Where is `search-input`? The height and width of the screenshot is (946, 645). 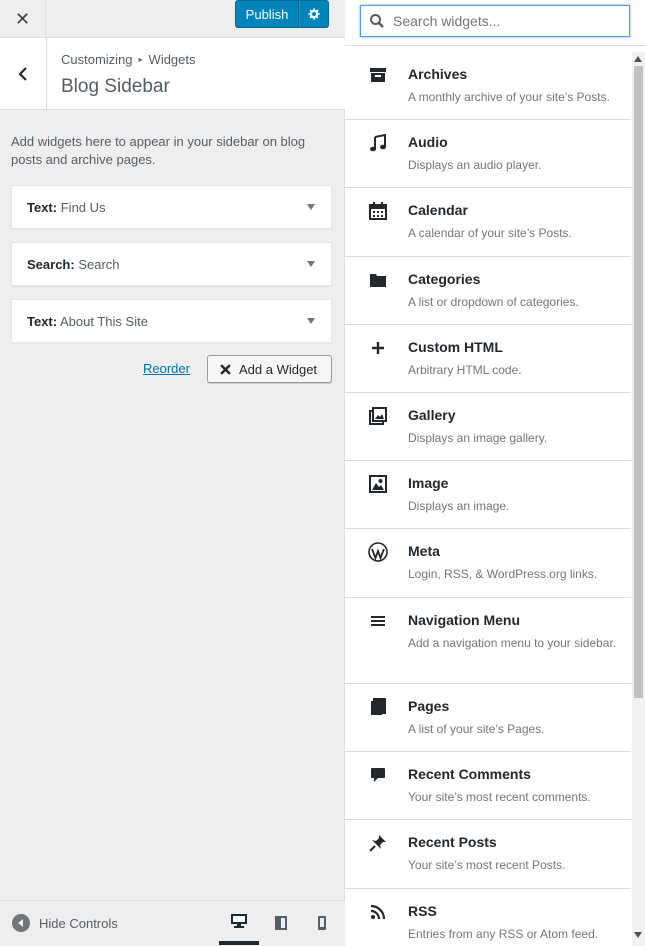
search-input is located at coordinates (508, 21).